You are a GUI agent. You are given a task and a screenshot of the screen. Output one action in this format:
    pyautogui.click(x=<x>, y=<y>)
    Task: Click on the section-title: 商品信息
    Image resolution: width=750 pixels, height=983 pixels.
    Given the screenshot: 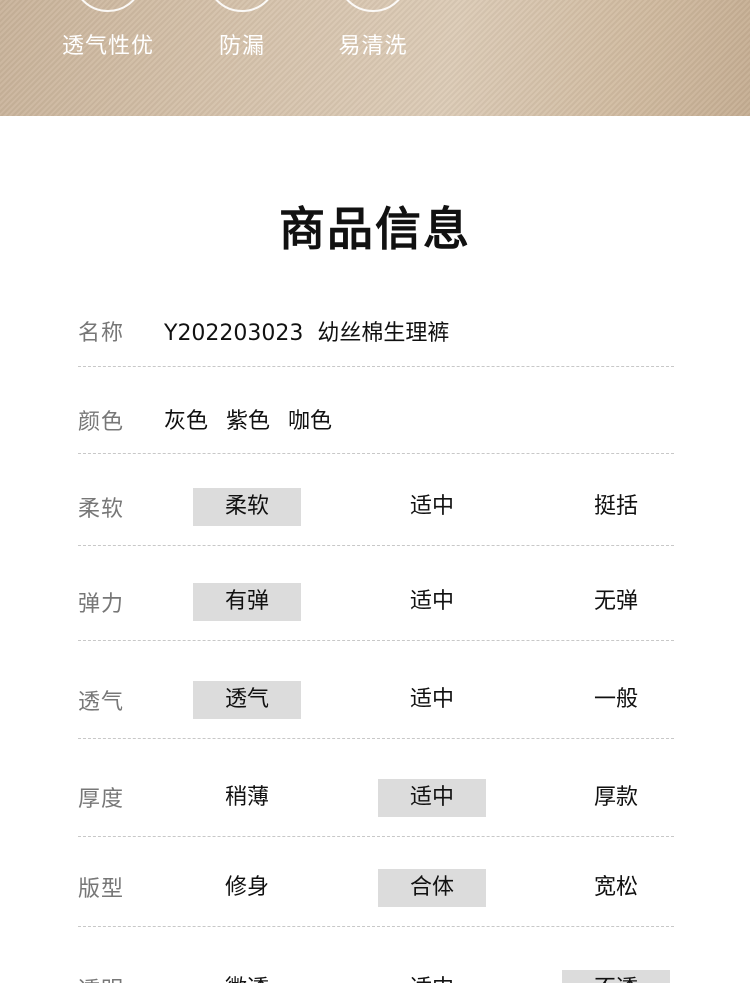 What is the action you would take?
    pyautogui.click(x=375, y=229)
    